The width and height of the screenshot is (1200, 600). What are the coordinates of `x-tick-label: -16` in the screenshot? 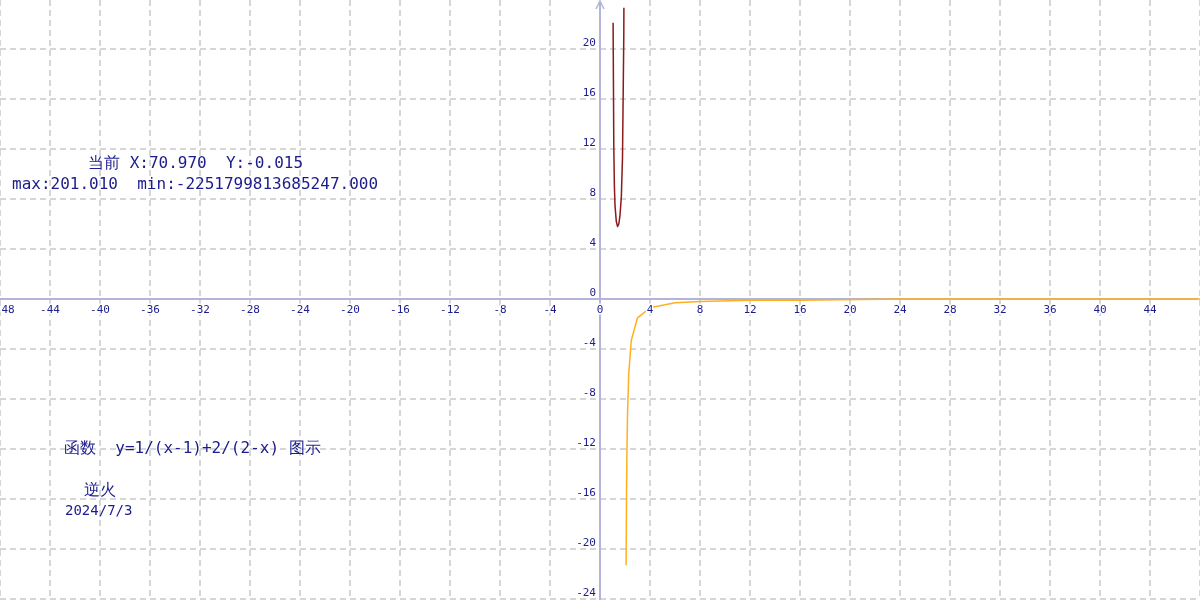 It's located at (400, 309).